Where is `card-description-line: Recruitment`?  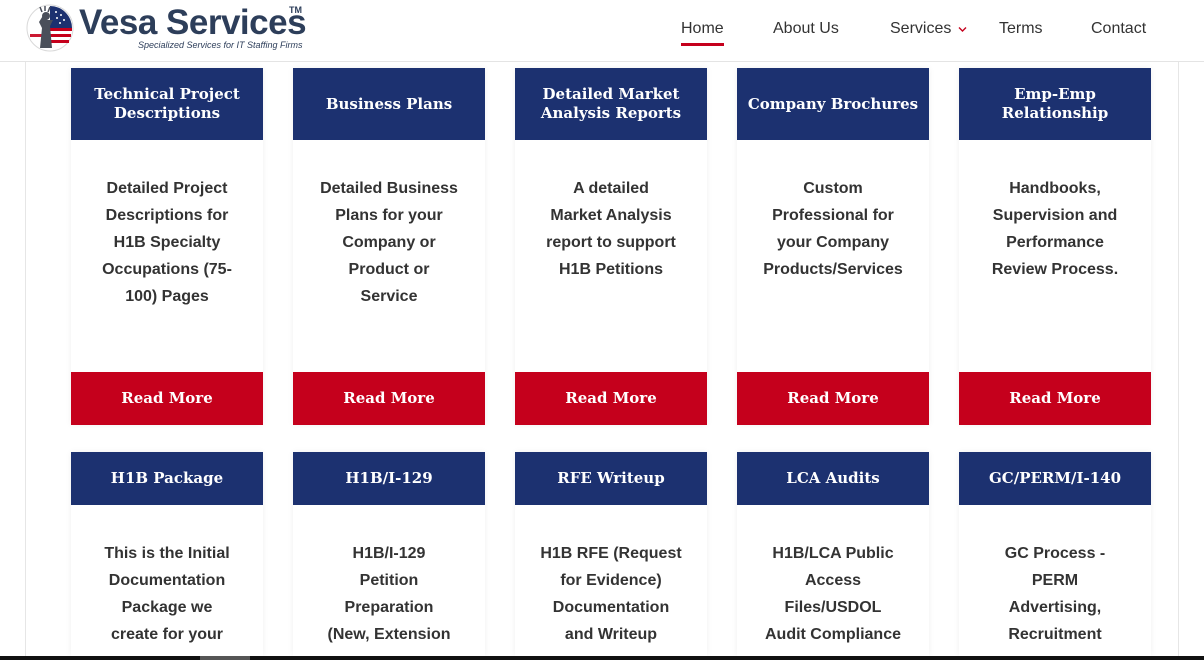 card-description-line: Recruitment is located at coordinates (1055, 634).